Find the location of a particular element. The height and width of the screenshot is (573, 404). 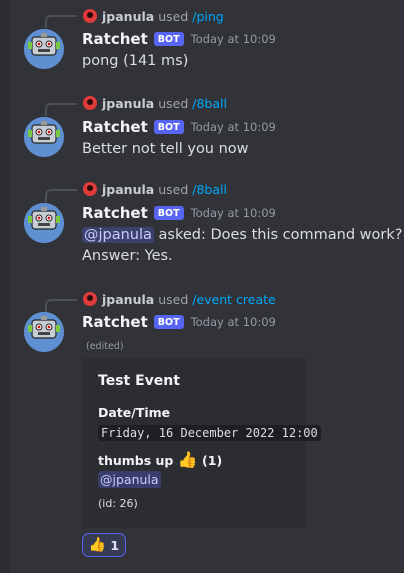

thumbs-up-count: (1) is located at coordinates (212, 460).